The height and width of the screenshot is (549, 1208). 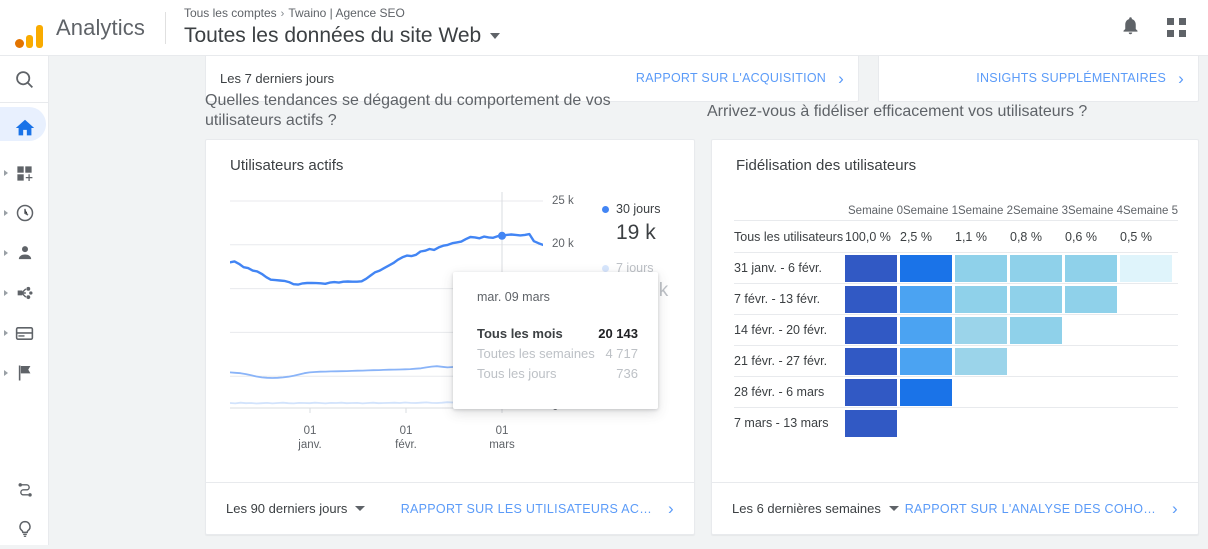 I want to click on apps-grid-icon, so click(x=1176, y=27).